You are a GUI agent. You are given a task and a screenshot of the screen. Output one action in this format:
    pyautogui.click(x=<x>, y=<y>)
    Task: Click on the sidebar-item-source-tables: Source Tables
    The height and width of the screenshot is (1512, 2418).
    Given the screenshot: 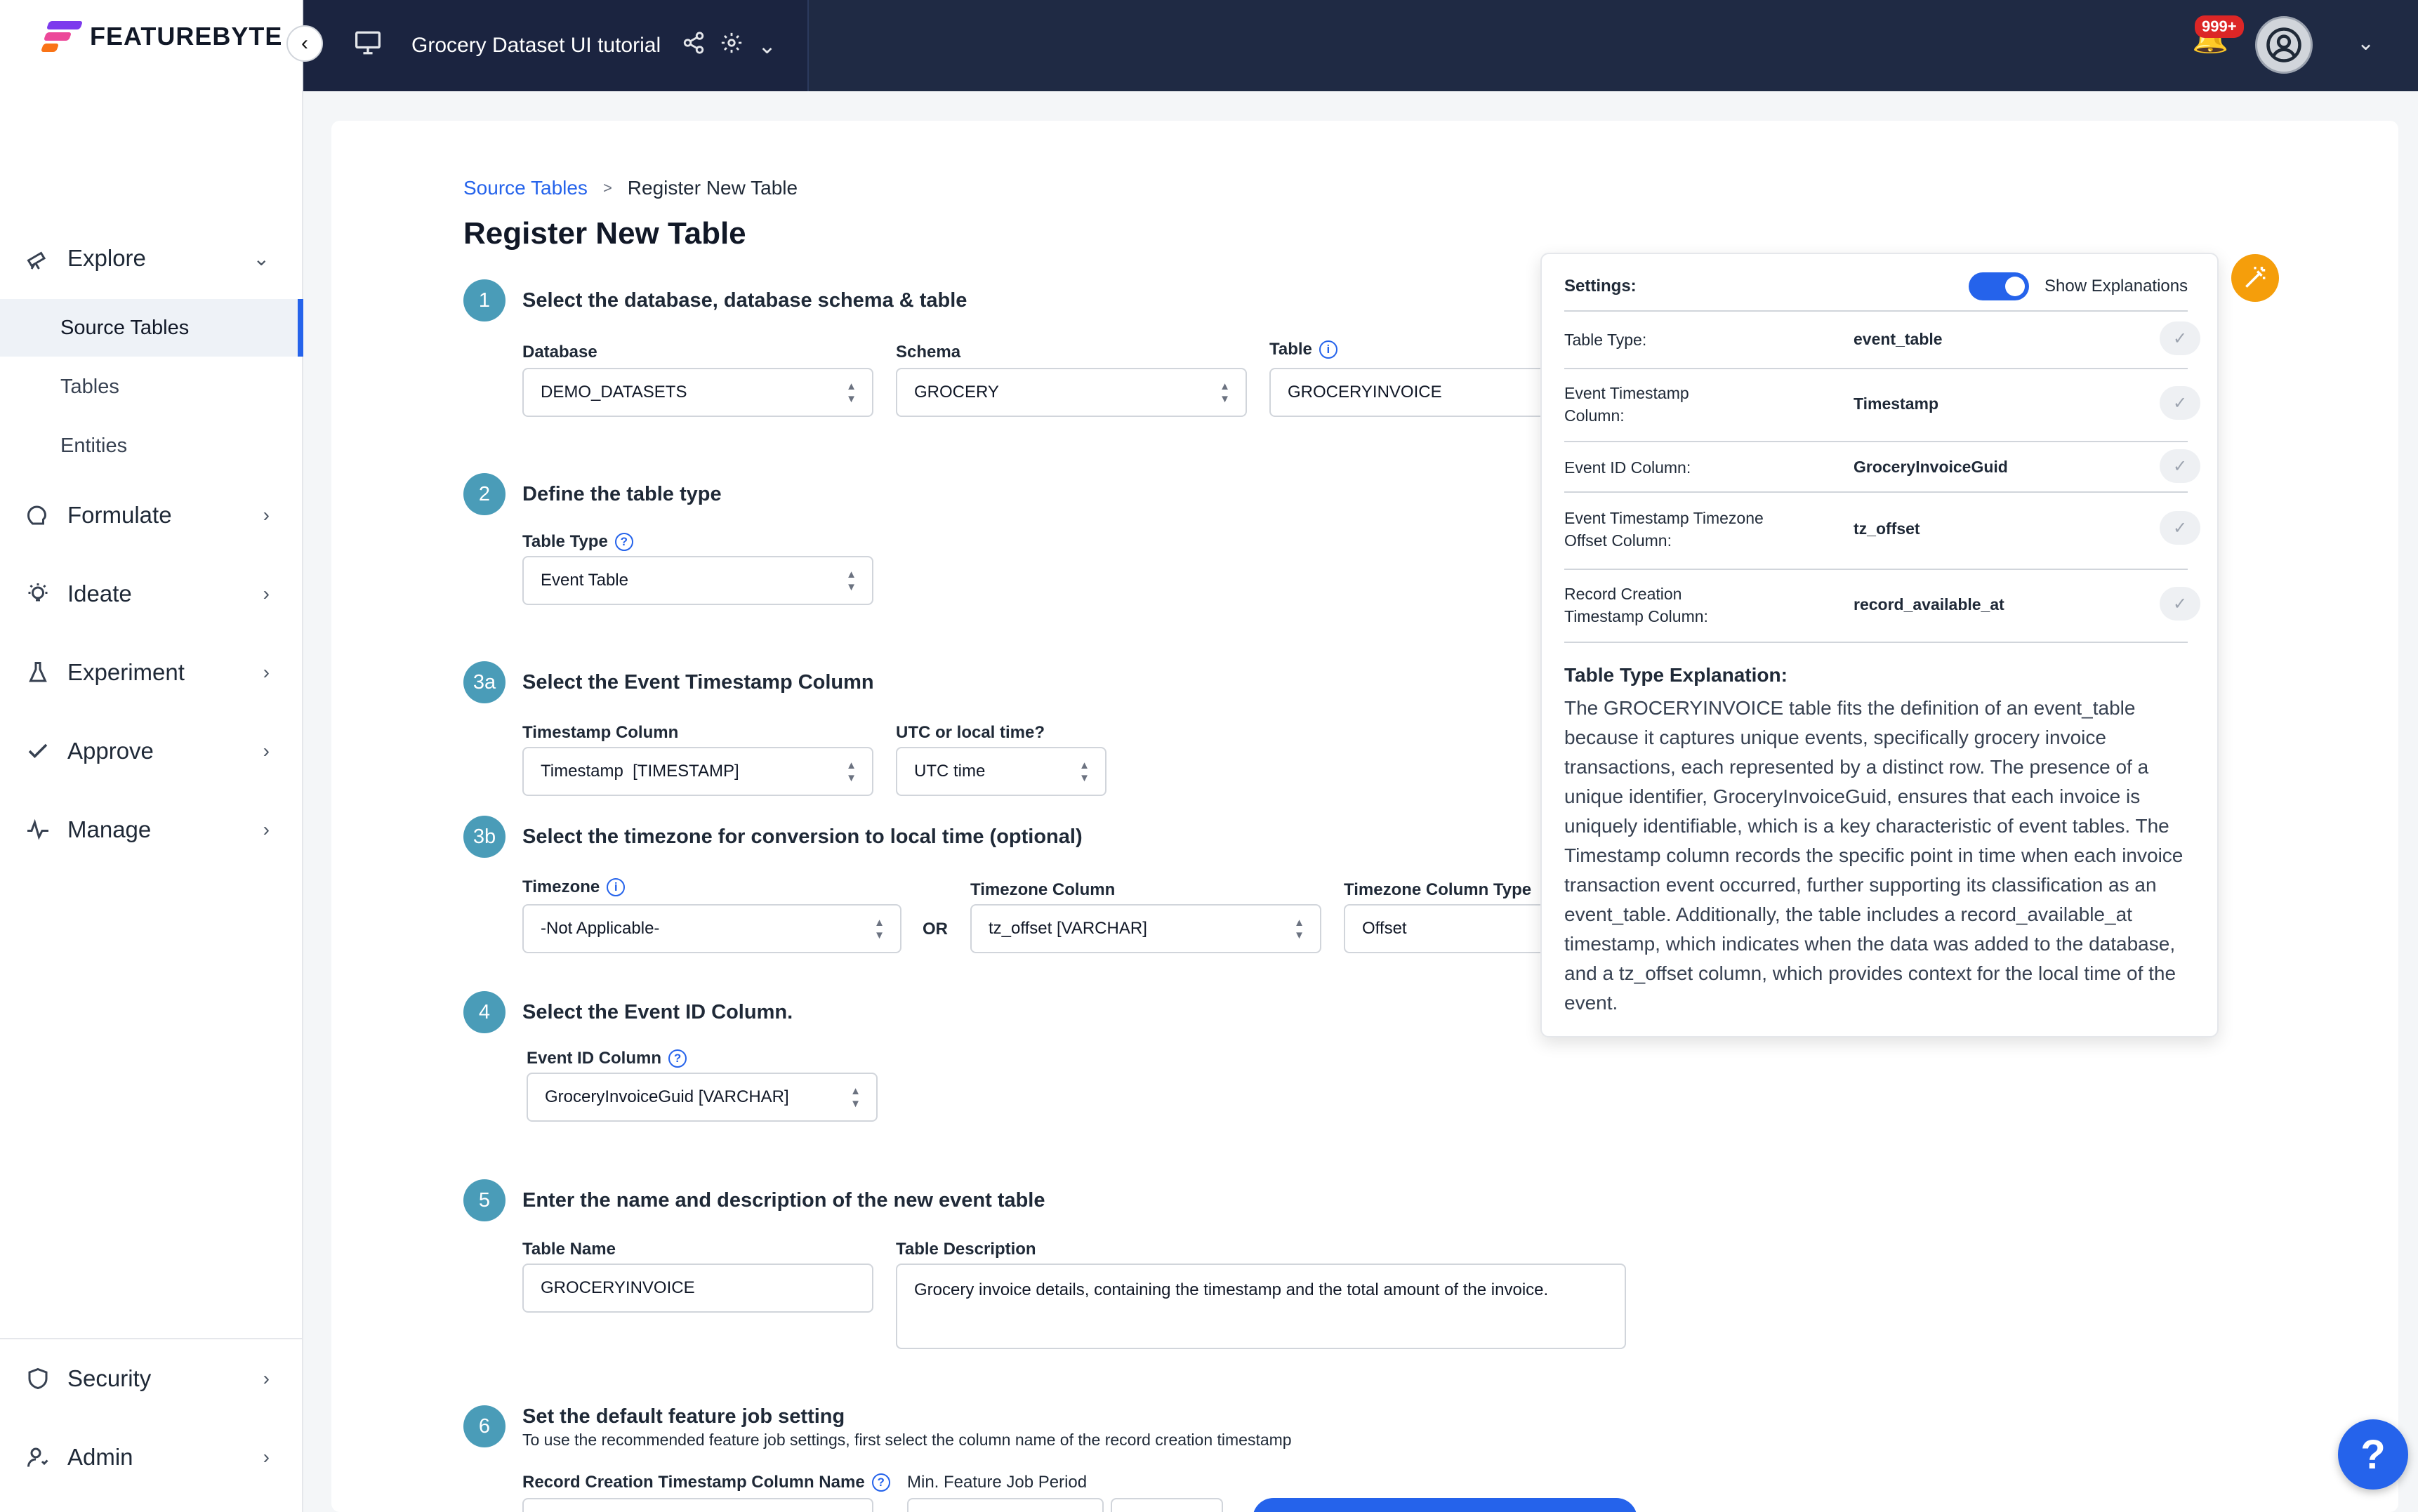 What is the action you would take?
    pyautogui.click(x=151, y=328)
    